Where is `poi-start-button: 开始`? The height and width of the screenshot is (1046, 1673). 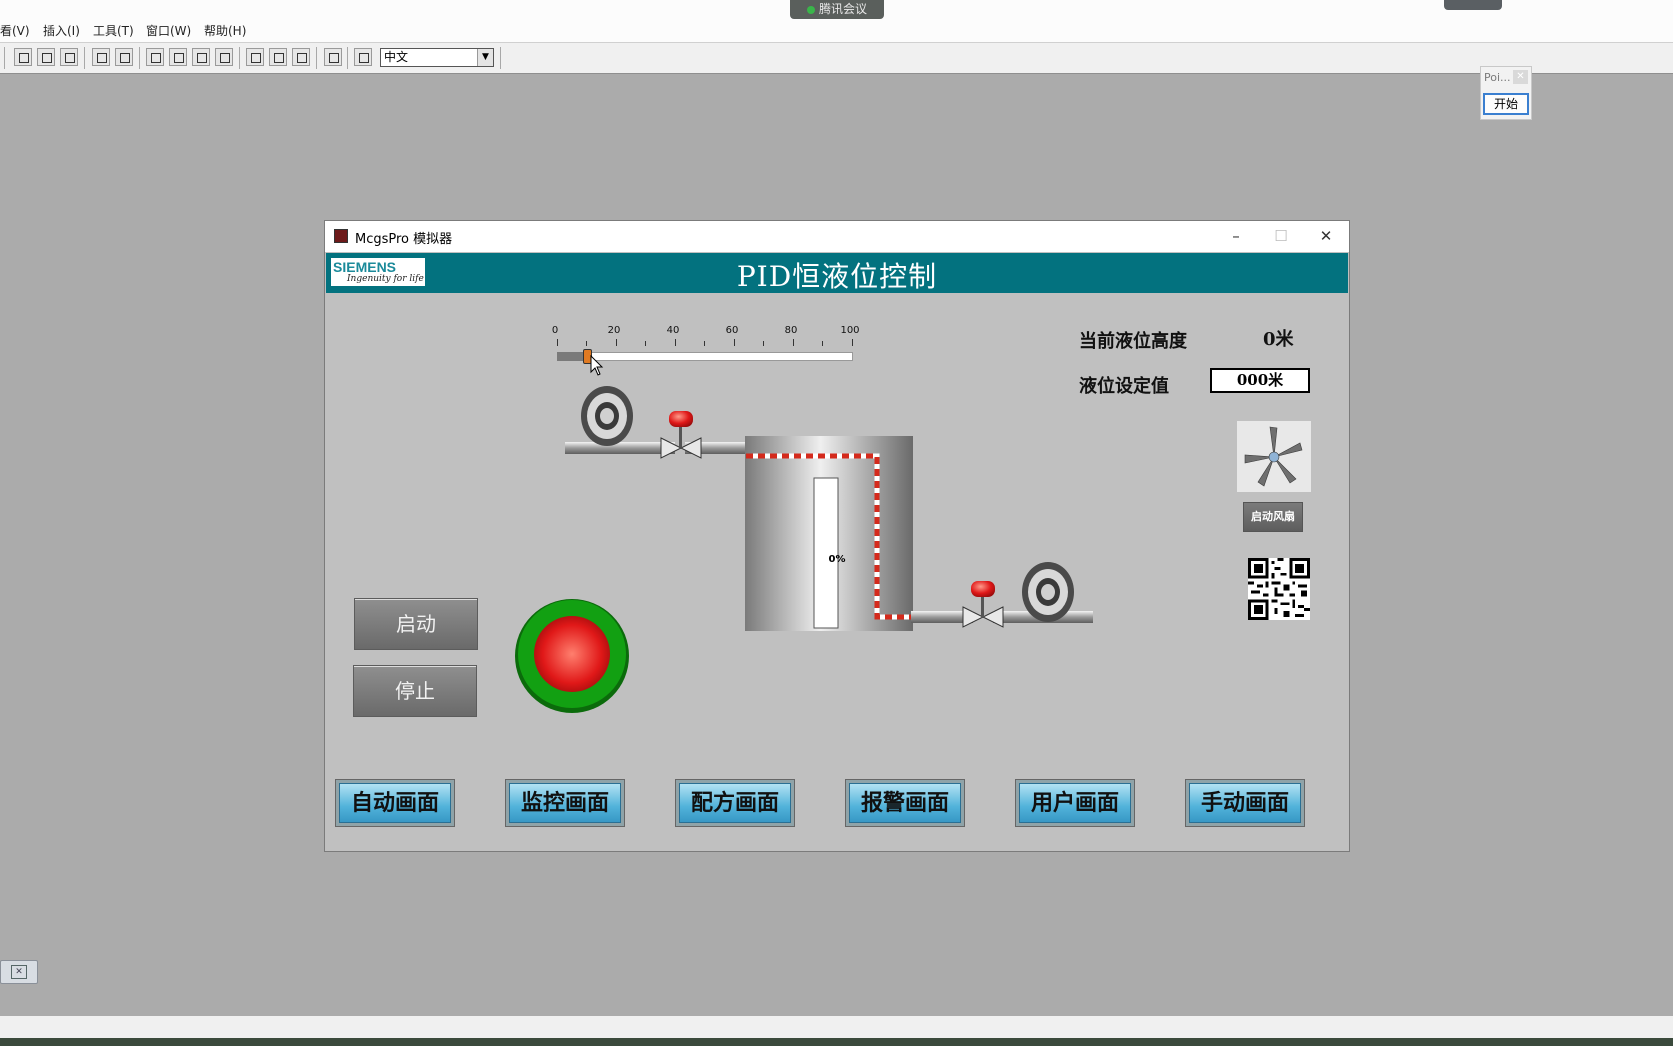
poi-start-button: 开始 is located at coordinates (1506, 104).